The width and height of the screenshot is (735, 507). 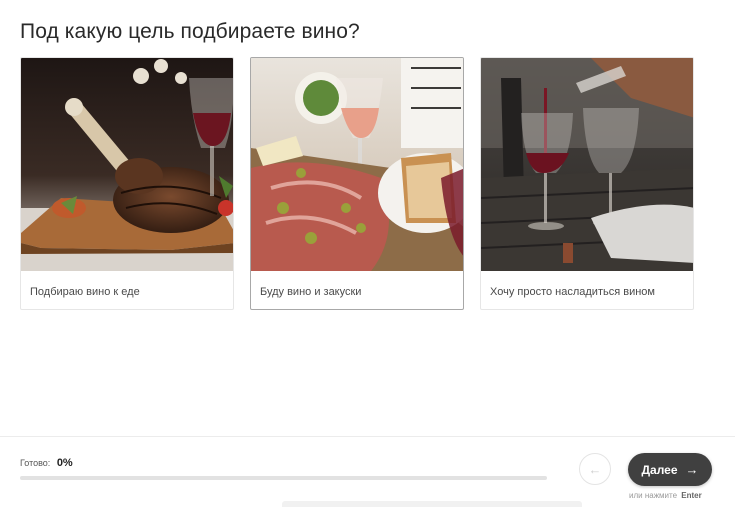 I want to click on progress-label: Готово: 0%, so click(x=46, y=463).